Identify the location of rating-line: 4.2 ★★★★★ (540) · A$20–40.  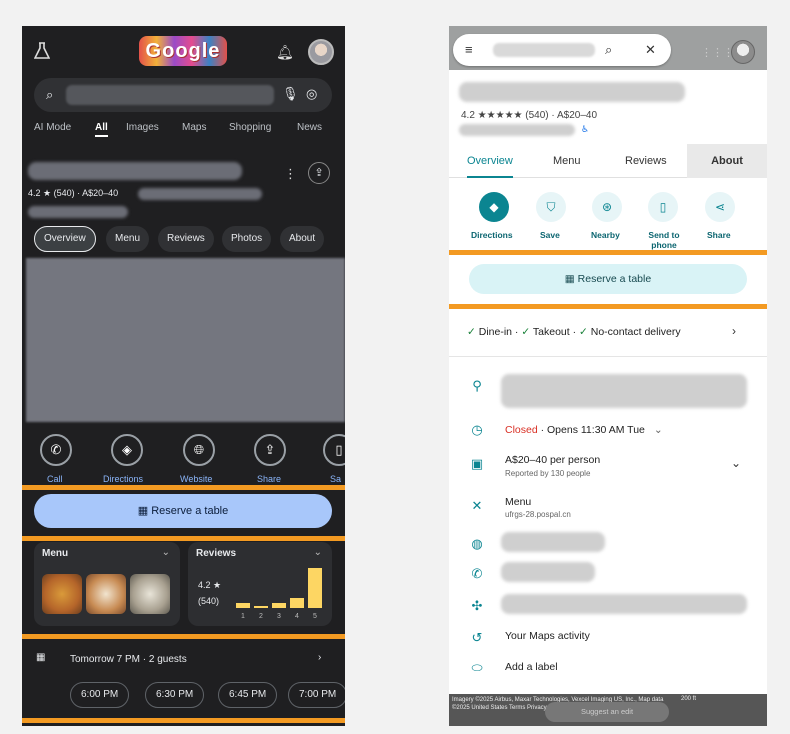
(529, 115).